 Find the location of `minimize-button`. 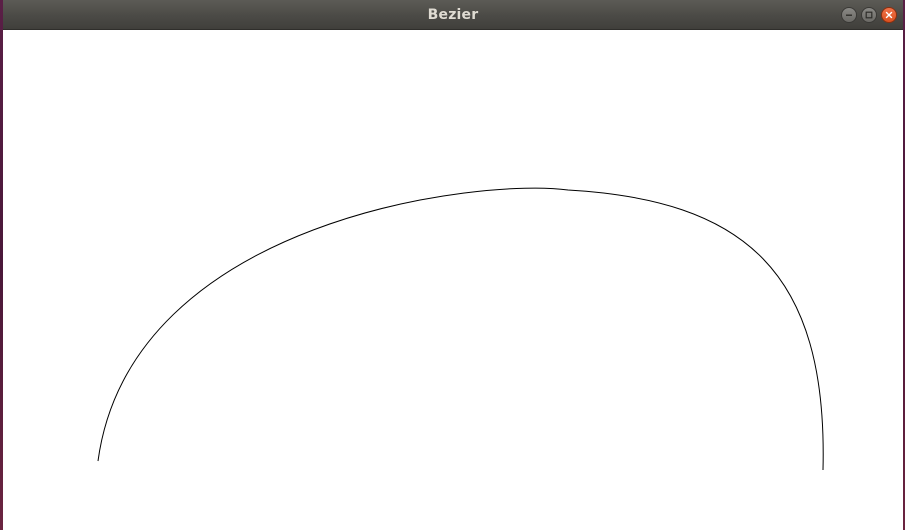

minimize-button is located at coordinates (849, 15).